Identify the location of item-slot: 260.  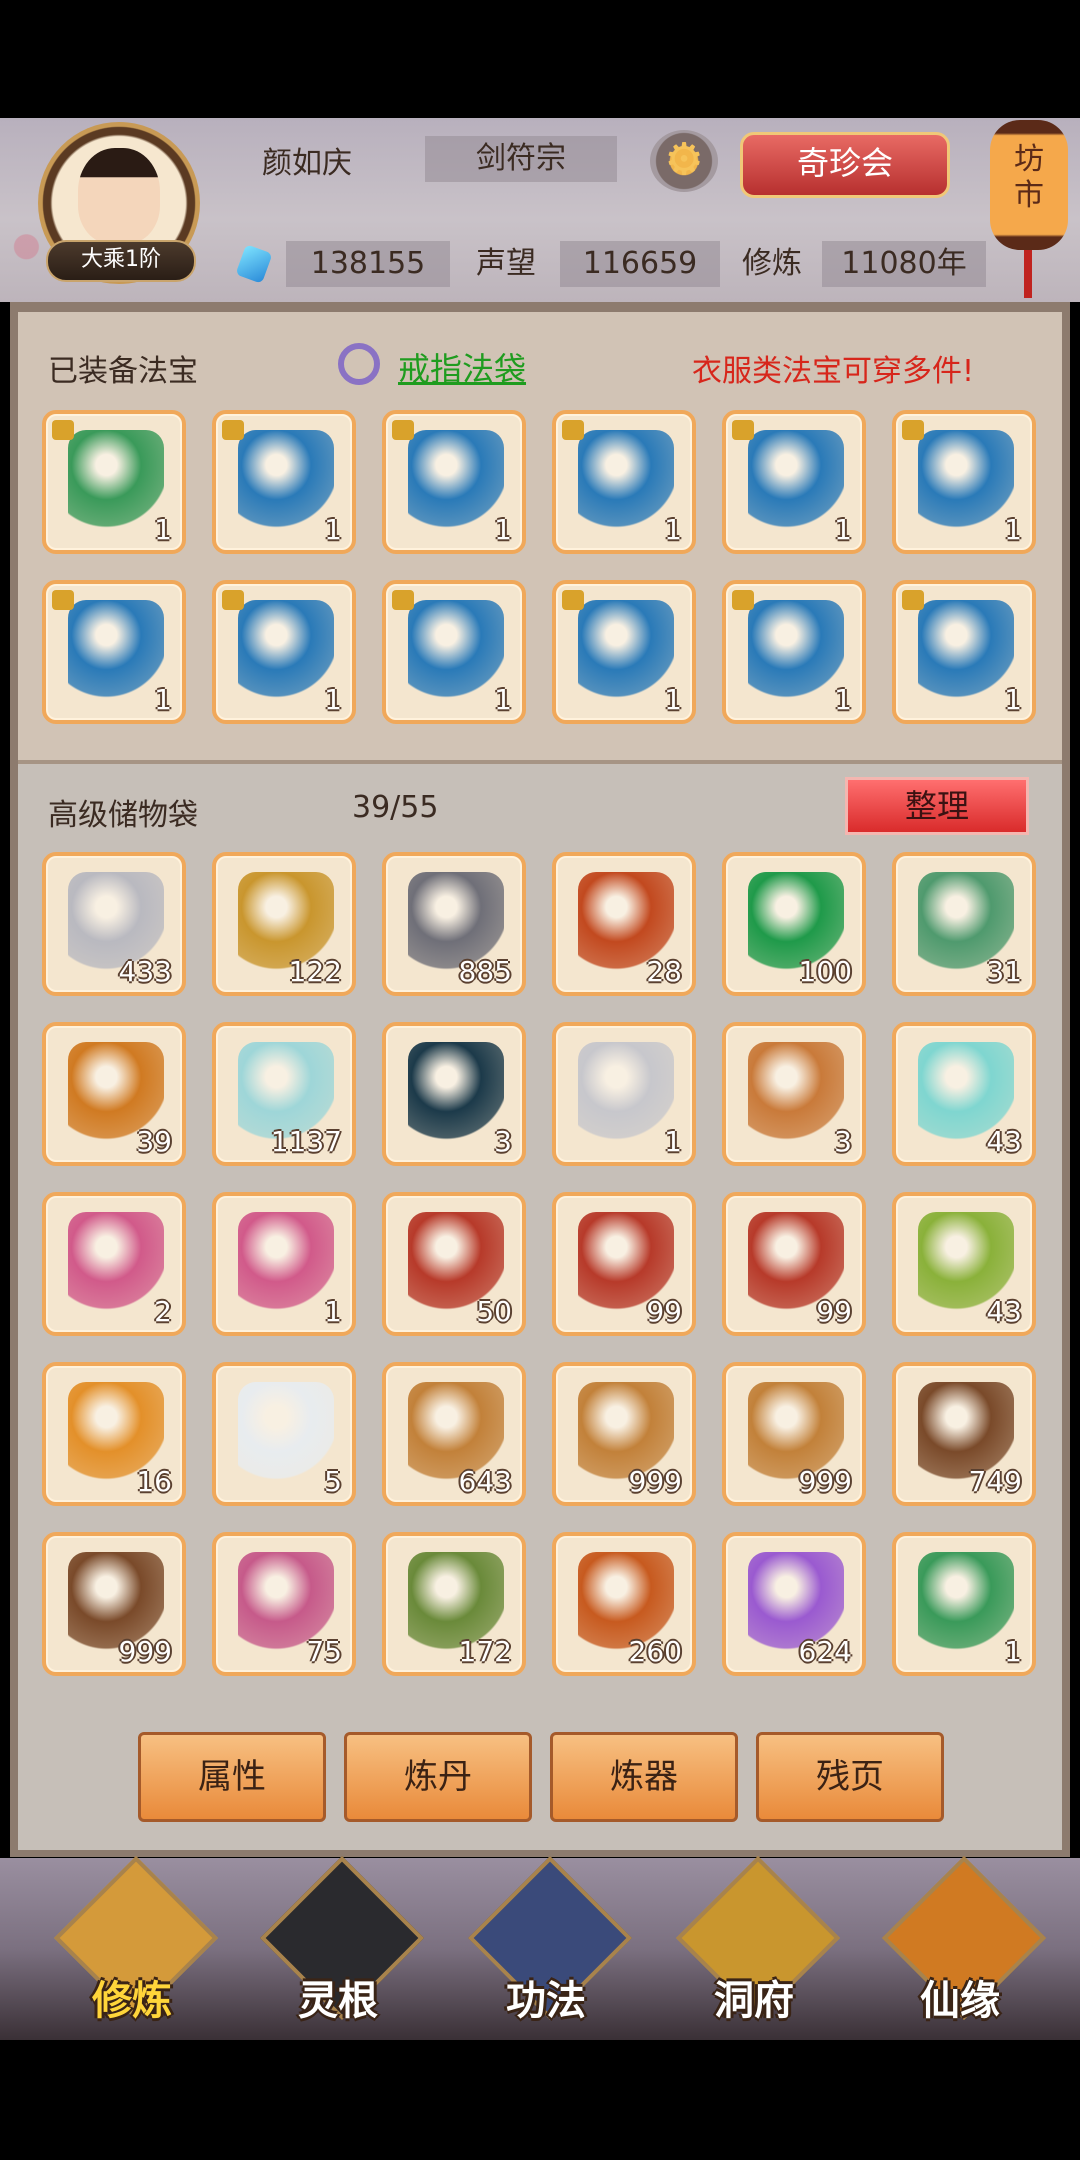
(624, 1604).